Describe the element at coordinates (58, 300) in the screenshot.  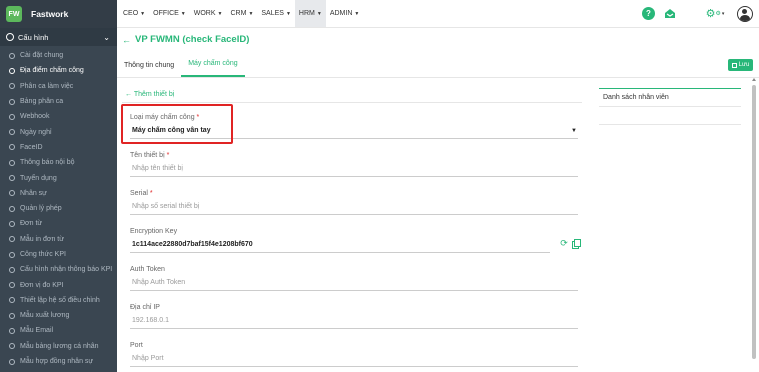
I see `sidebar-item: Thiết lập hệ số điều chỉnh` at that location.